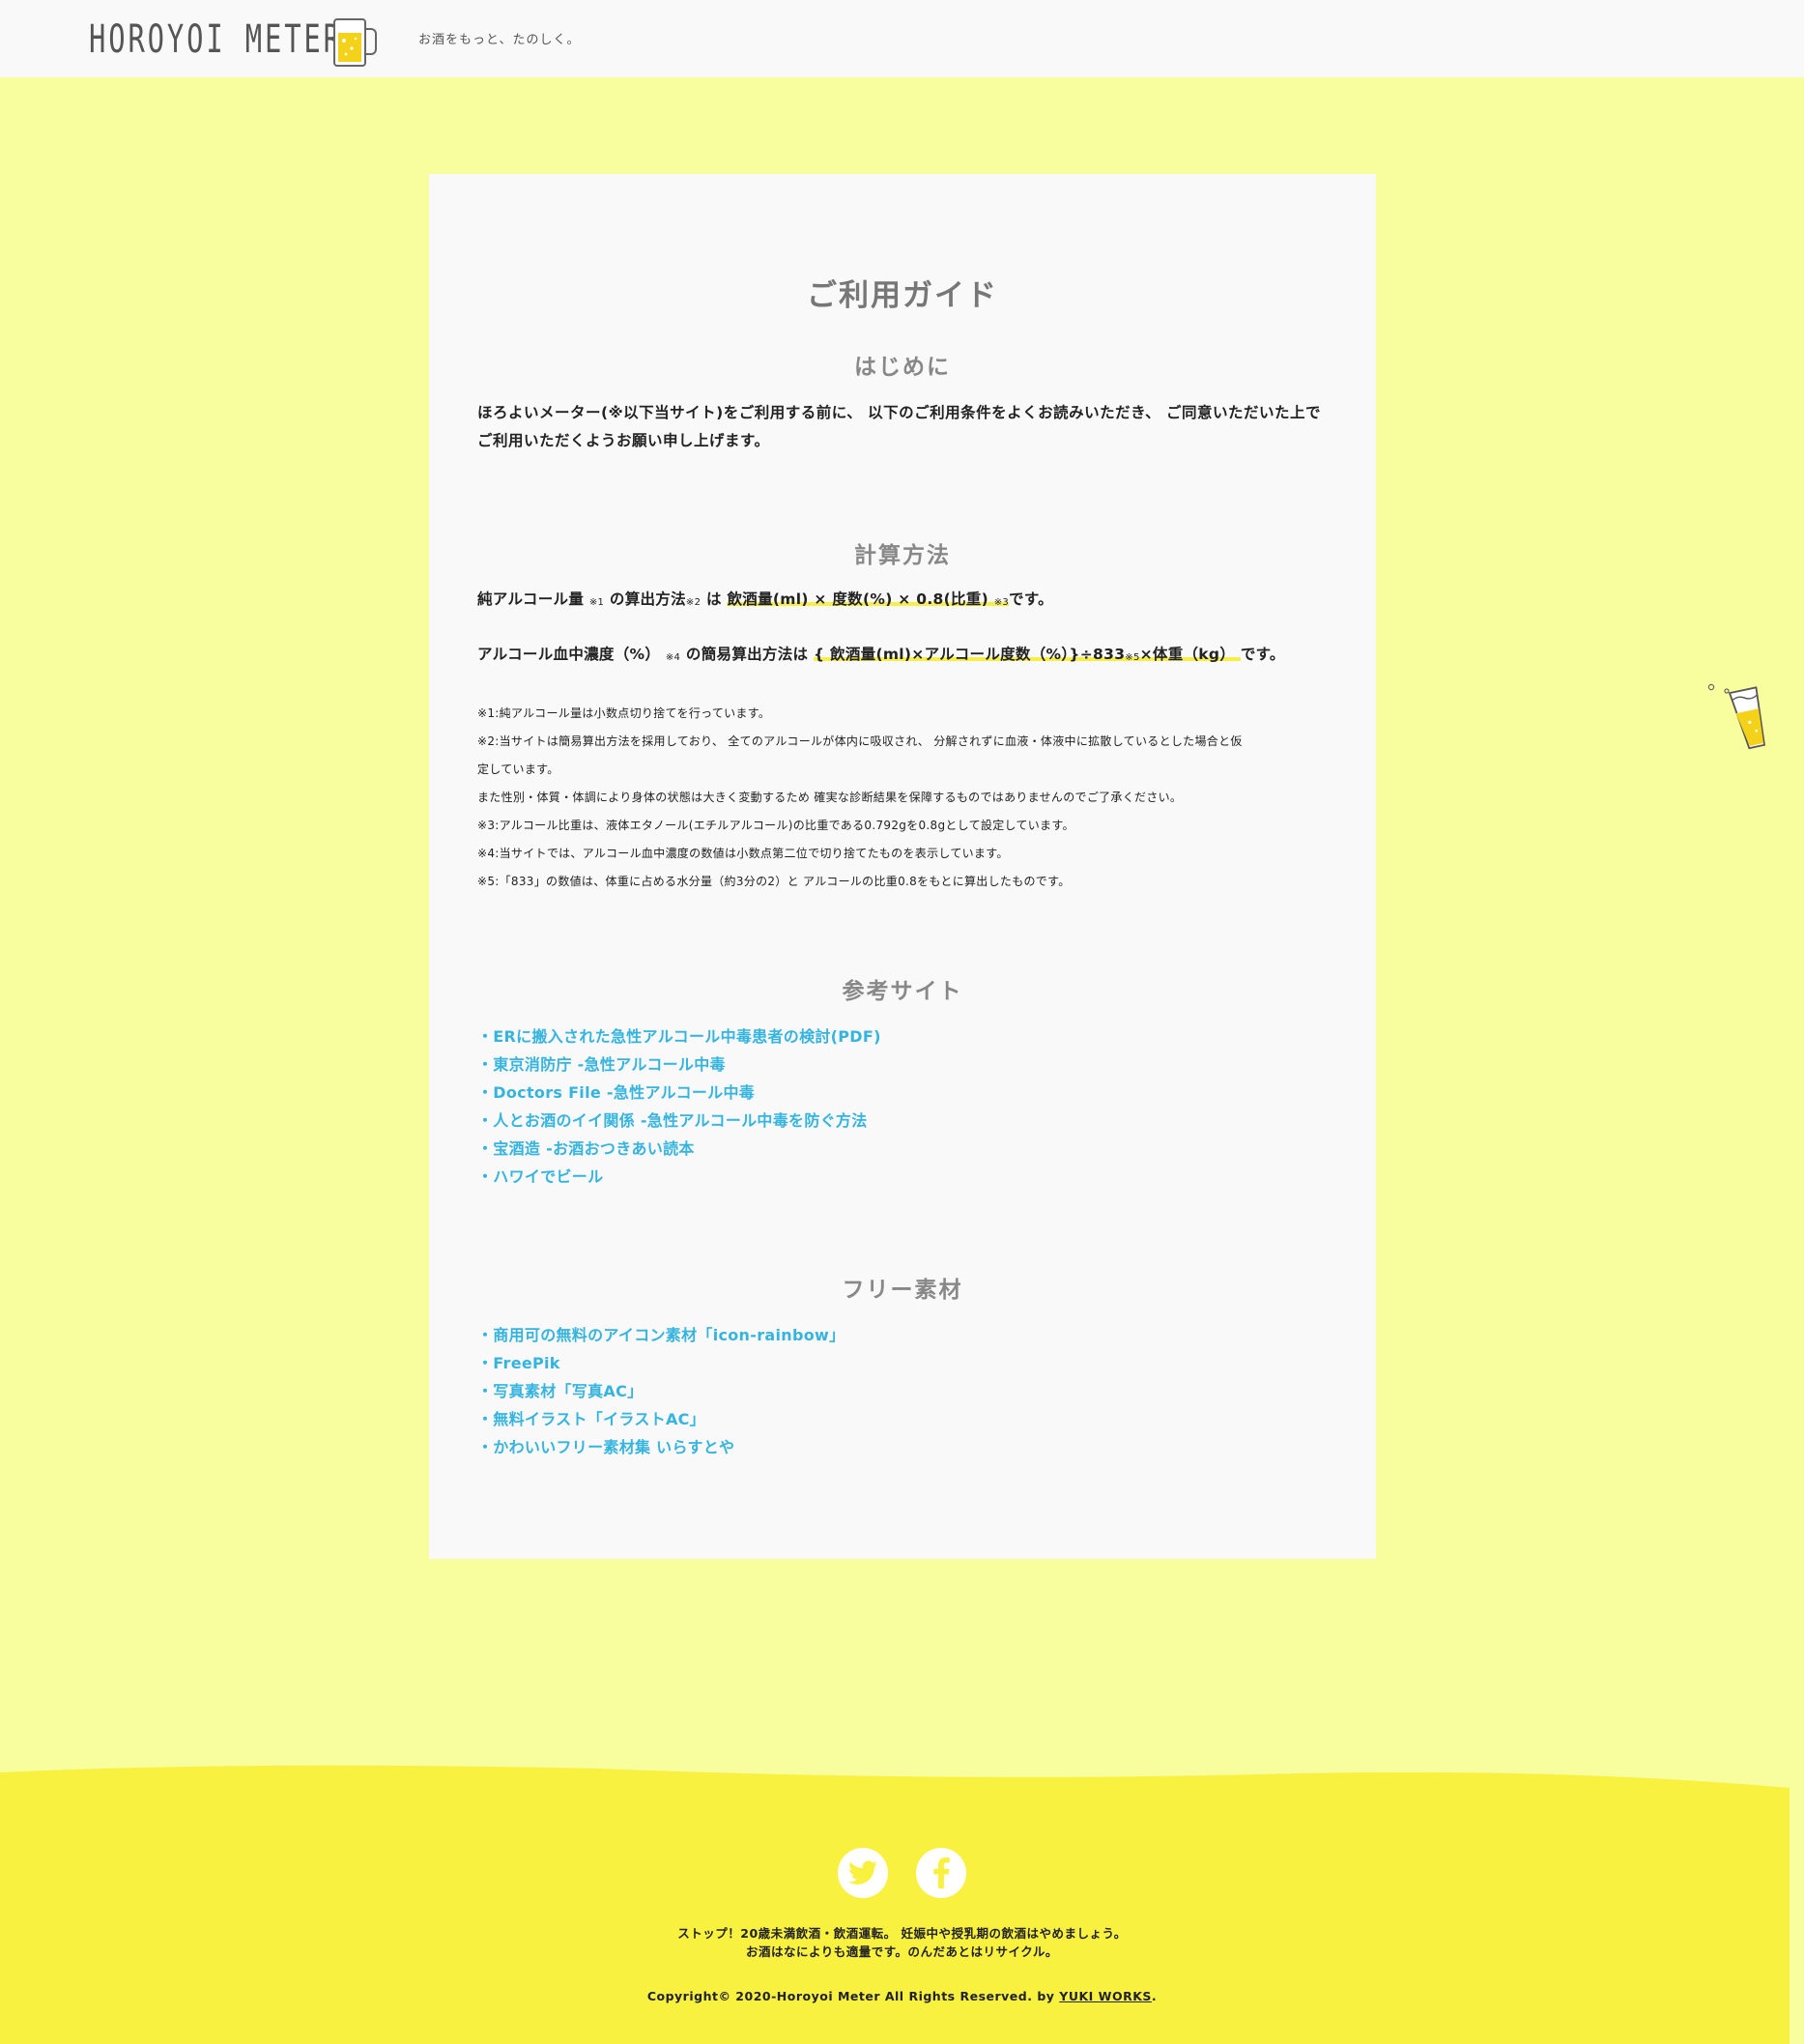 This screenshot has height=2044, width=1804. Describe the element at coordinates (679, 1036) in the screenshot. I see `ref-link: ・ERに搬入された急性アルコール中毒患者の検討(PDF)` at that location.